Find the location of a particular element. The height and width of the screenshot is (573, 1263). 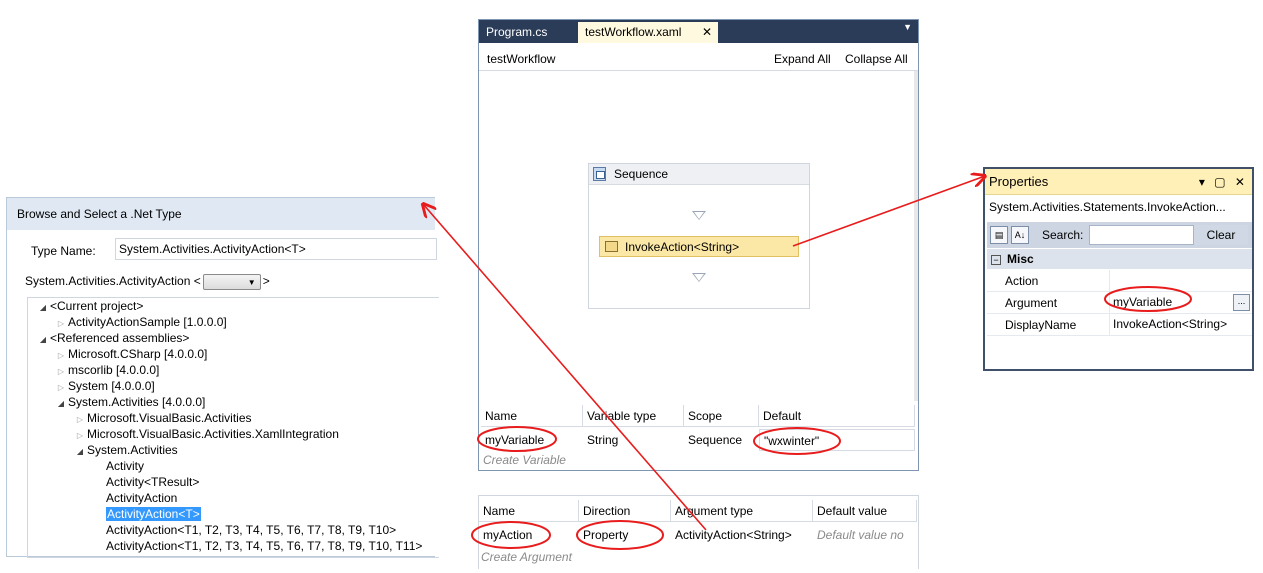

sequence-header: Sequence is located at coordinates (699, 174).